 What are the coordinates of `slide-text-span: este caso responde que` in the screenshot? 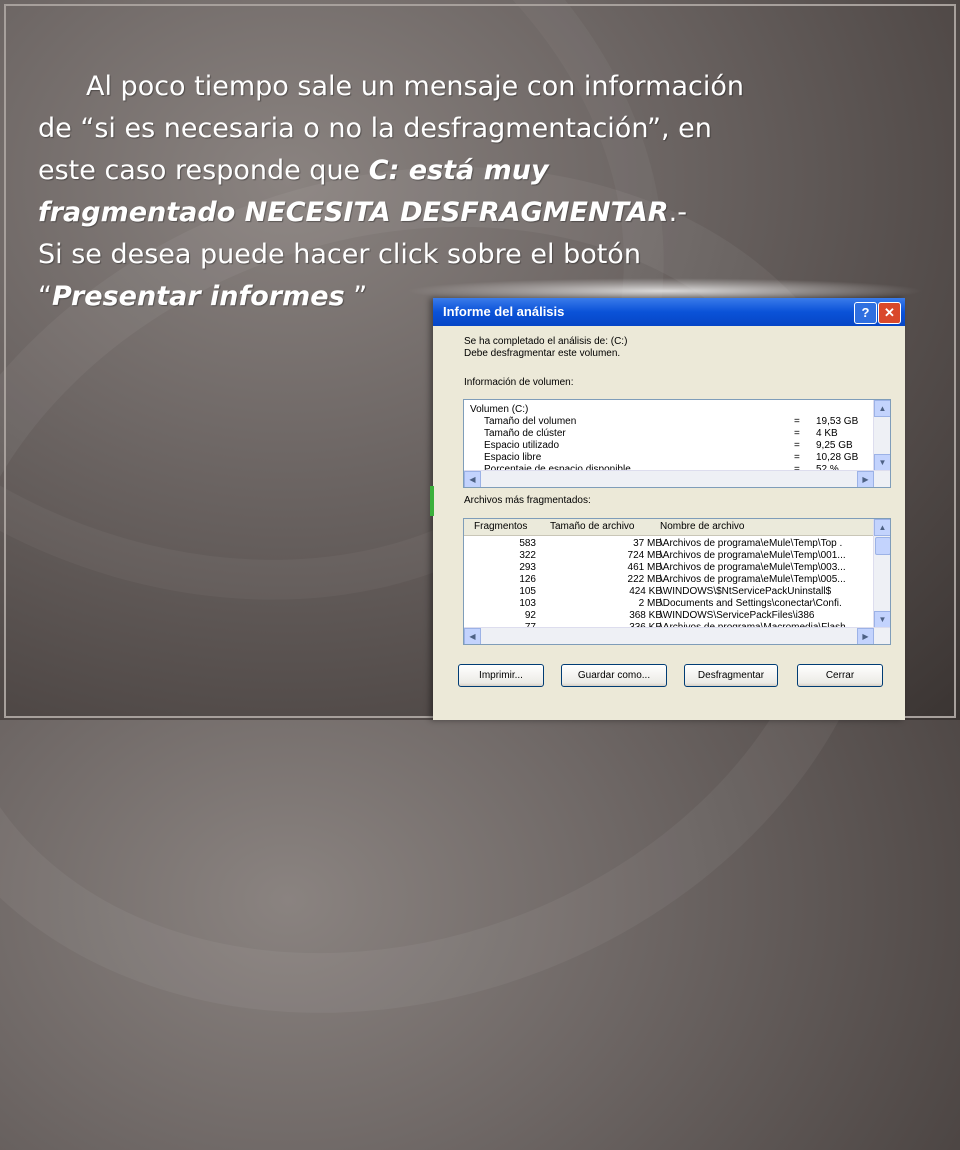 It's located at (203, 170).